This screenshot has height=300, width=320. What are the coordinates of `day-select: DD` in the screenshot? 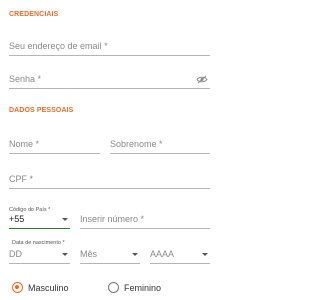 It's located at (39, 255).